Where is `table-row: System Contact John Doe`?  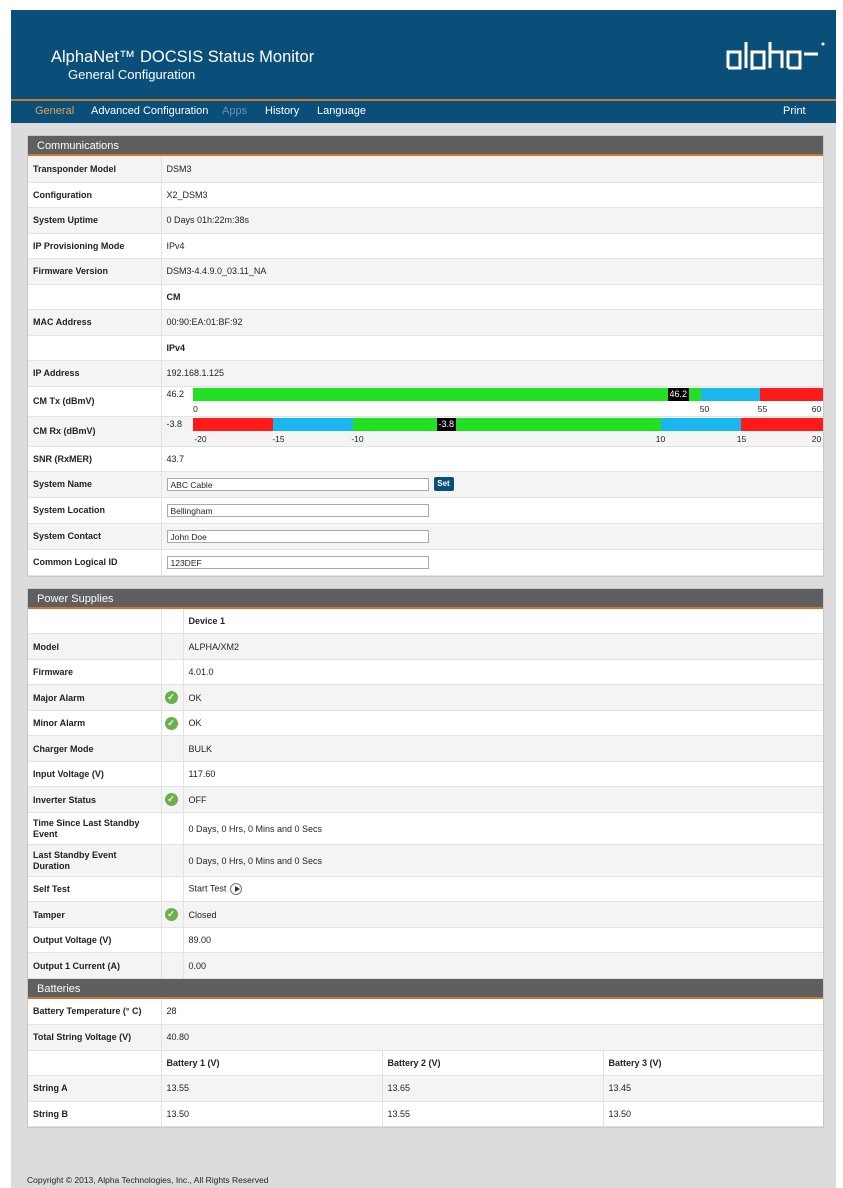
table-row: System Contact John Doe is located at coordinates (425, 536).